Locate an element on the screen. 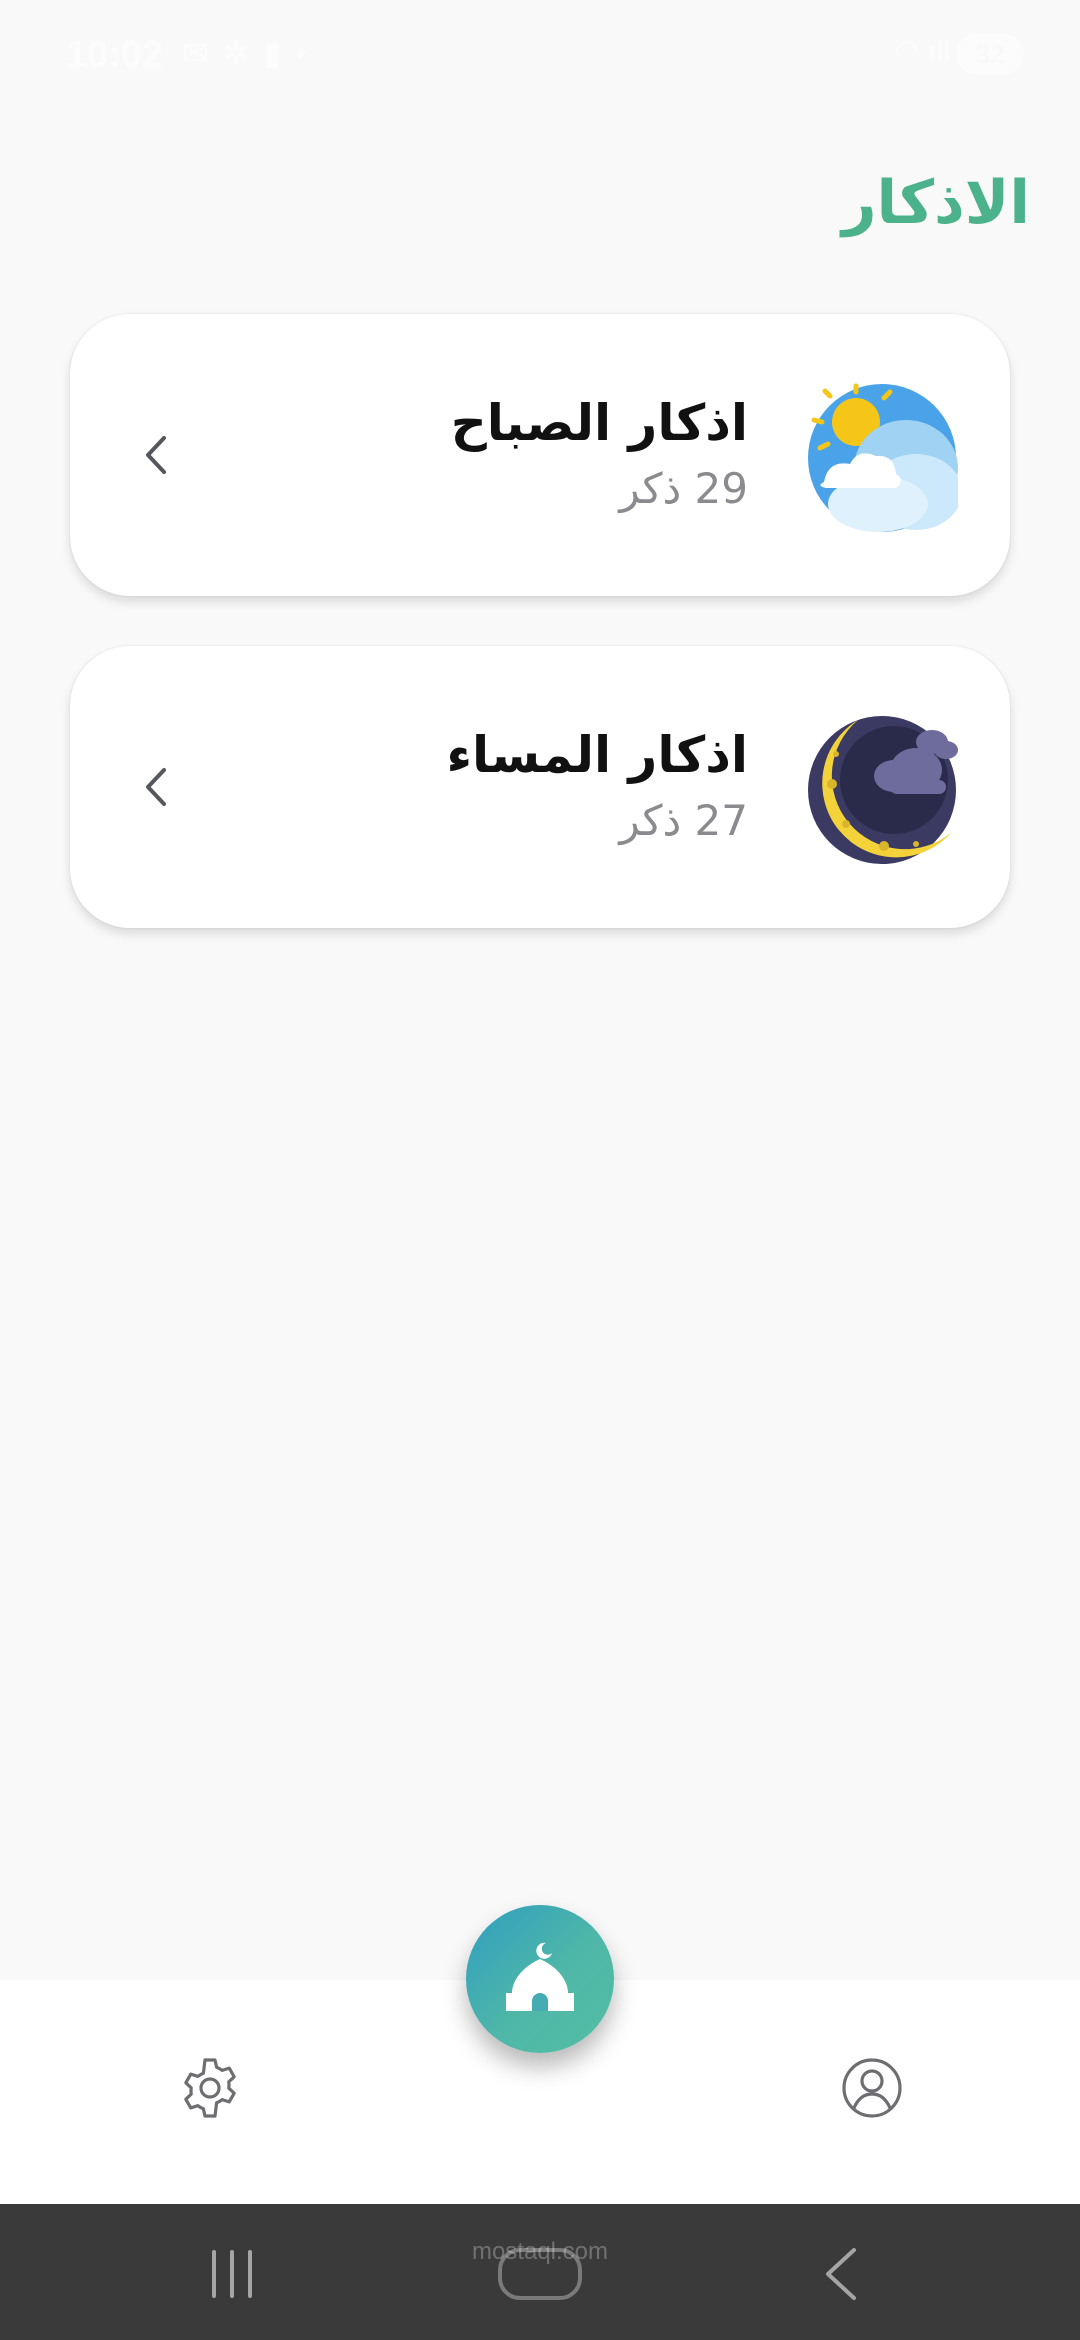  card-count: 27 ذكر is located at coordinates (683, 820).